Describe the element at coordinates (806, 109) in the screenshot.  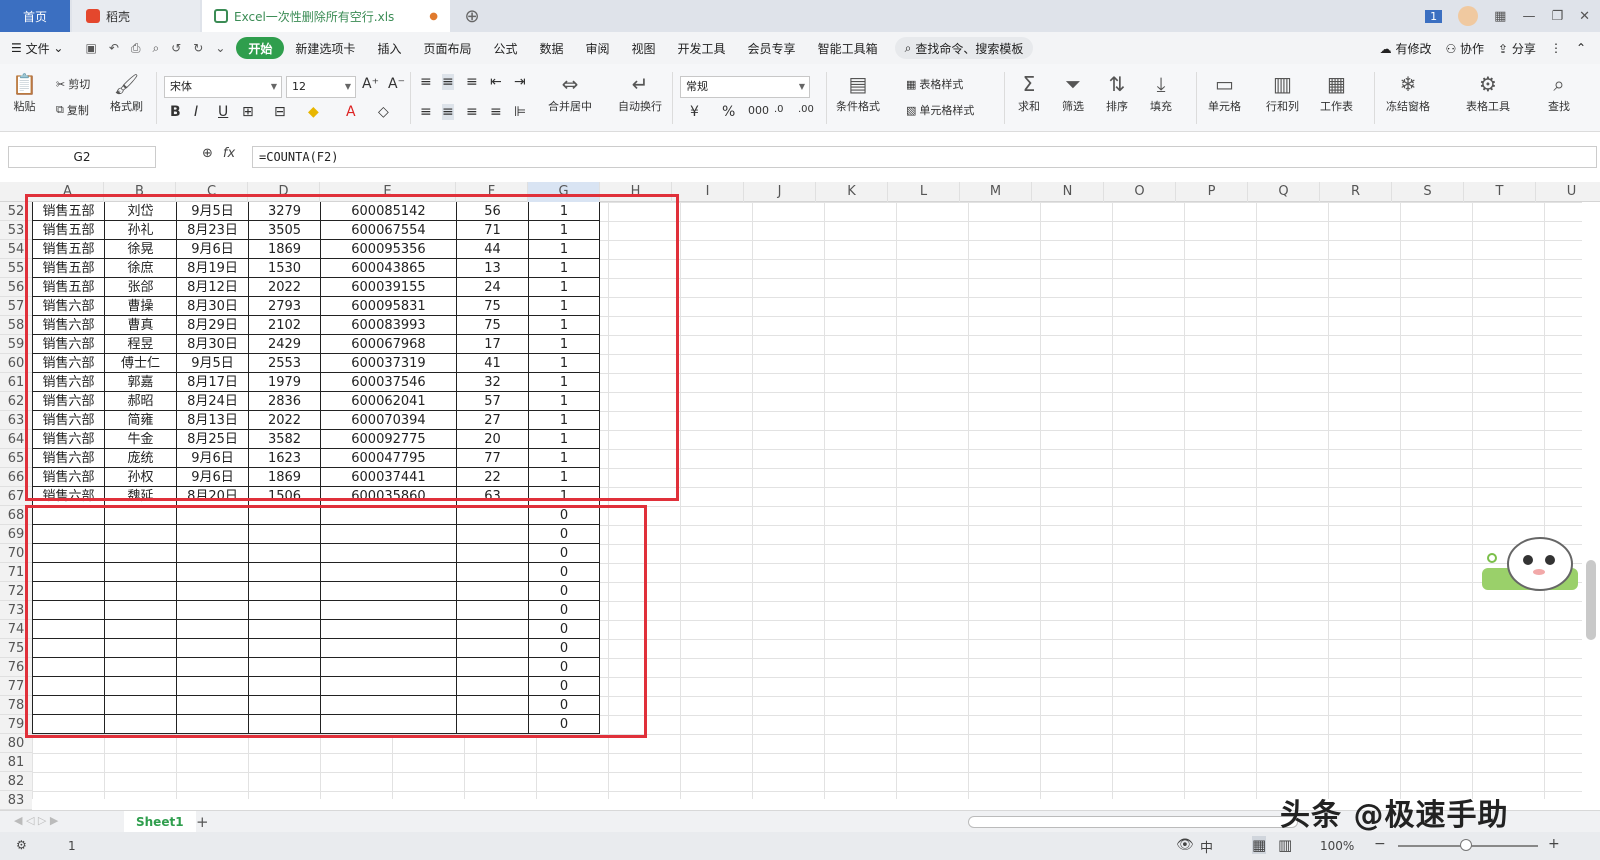
I see `decrease-decimal-icon: .00` at that location.